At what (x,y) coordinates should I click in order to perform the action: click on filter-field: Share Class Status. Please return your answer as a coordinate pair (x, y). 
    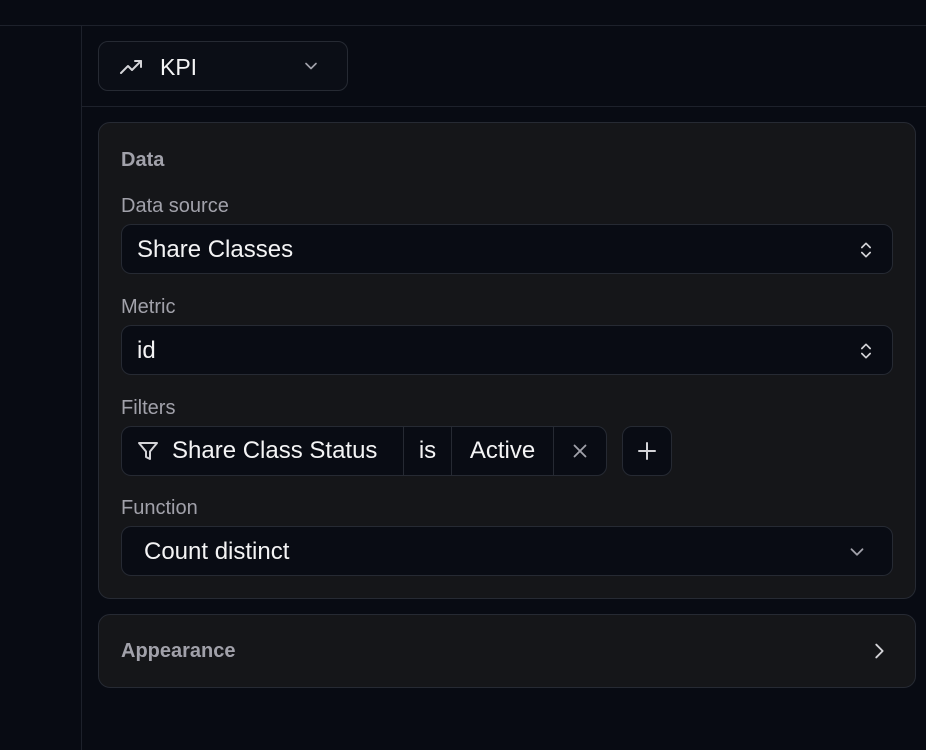
    Looking at the image, I should click on (263, 451).